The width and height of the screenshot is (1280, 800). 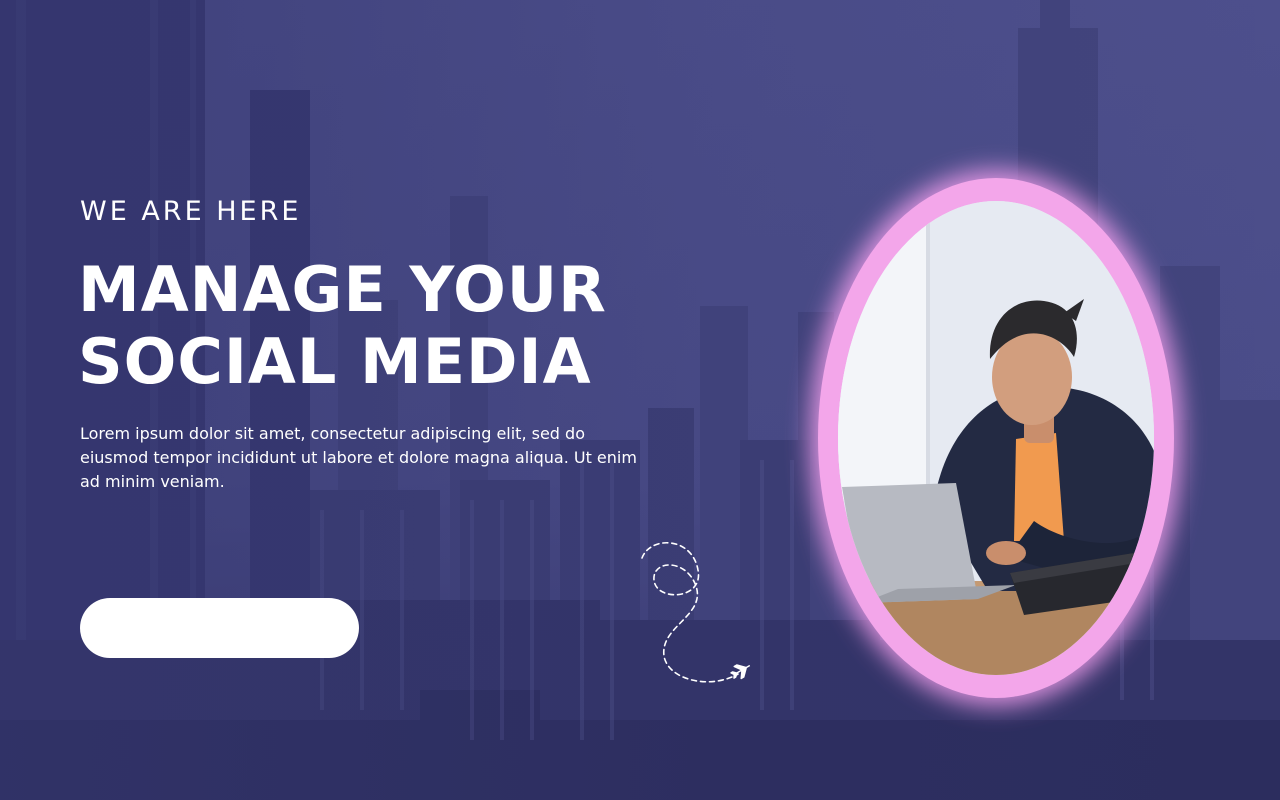 I want to click on cta-button, so click(x=219, y=628).